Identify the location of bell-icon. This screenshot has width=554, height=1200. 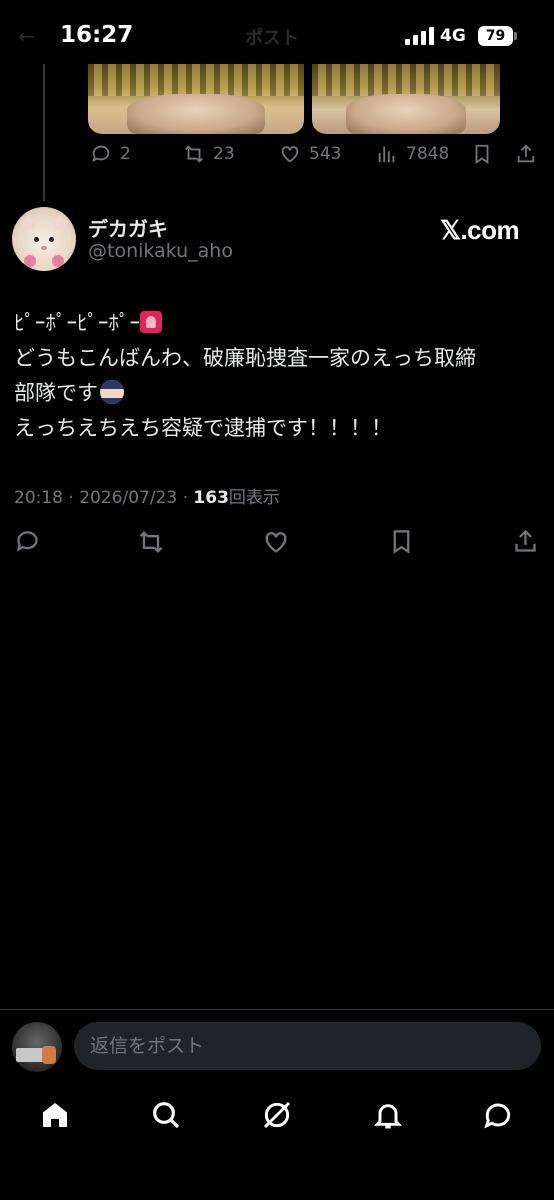
(388, 1116).